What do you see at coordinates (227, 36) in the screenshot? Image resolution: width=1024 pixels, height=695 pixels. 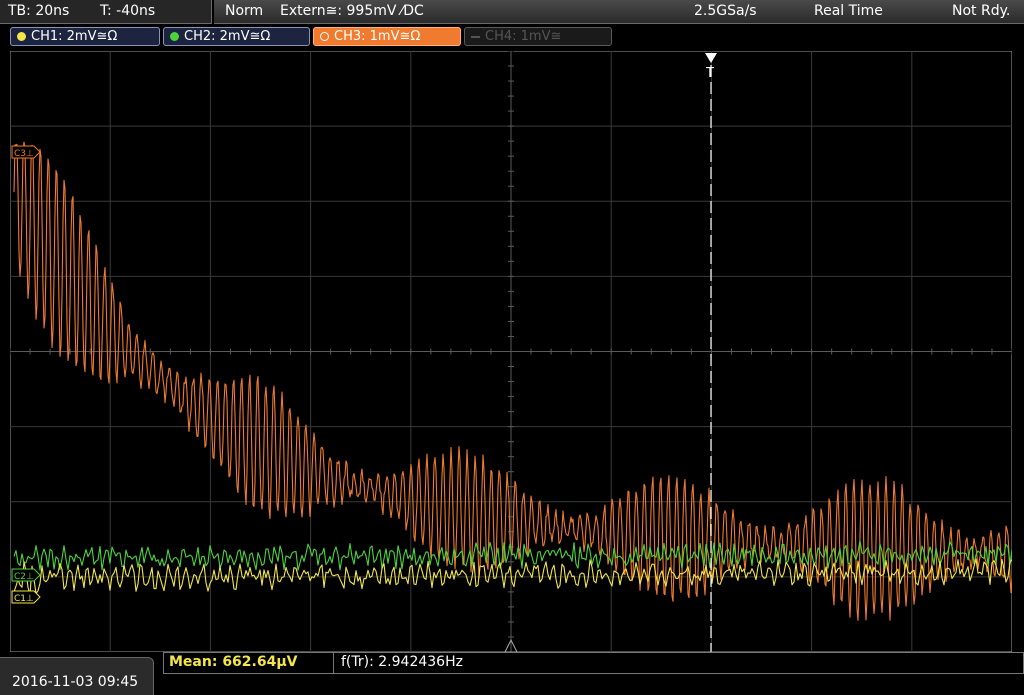 I see `ch2-label: CH2: 2mV≅Ω` at bounding box center [227, 36].